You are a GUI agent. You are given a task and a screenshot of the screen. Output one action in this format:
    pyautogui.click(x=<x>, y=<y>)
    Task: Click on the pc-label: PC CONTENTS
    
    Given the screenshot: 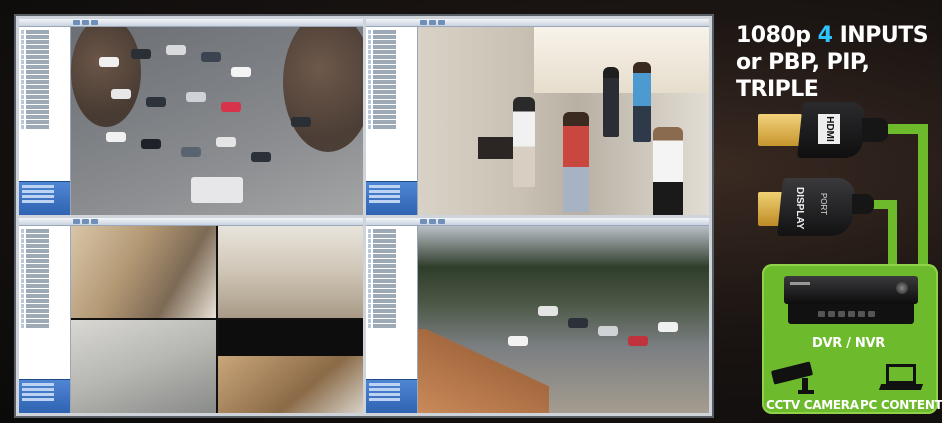 What is the action you would take?
    pyautogui.click(x=901, y=405)
    